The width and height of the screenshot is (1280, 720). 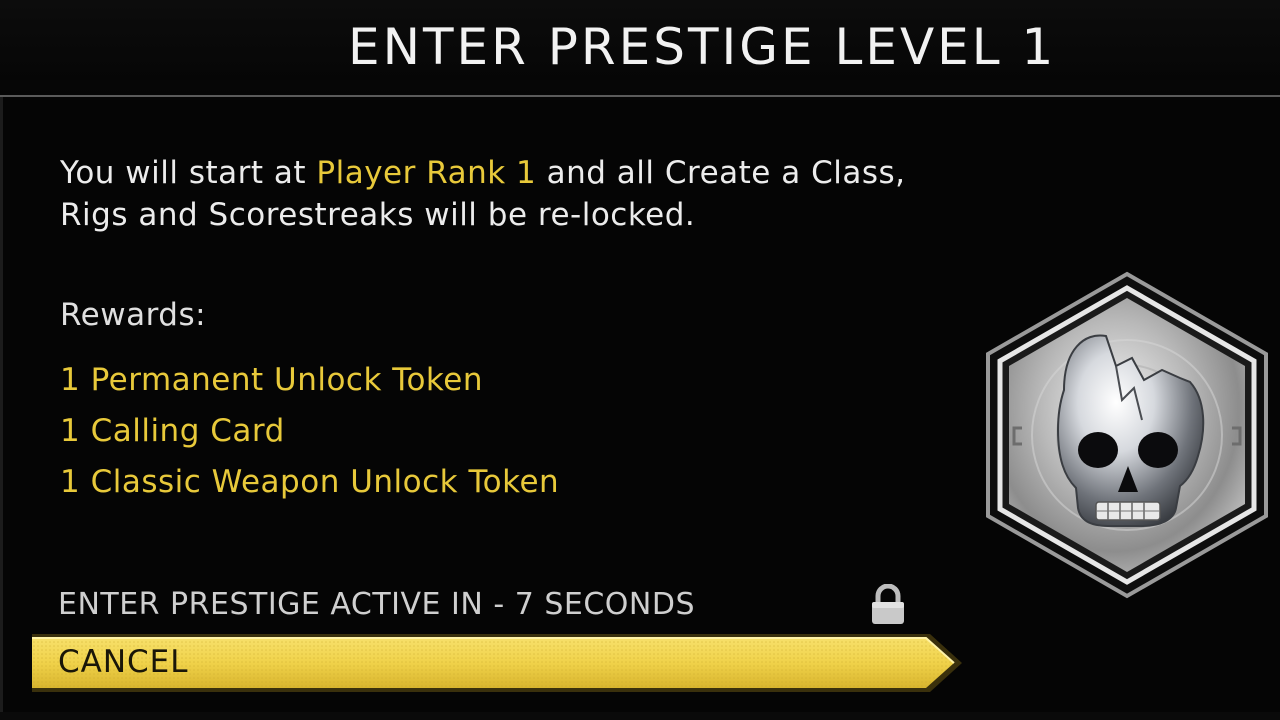 What do you see at coordinates (133, 315) in the screenshot?
I see `rewards-heading: Rewards:` at bounding box center [133, 315].